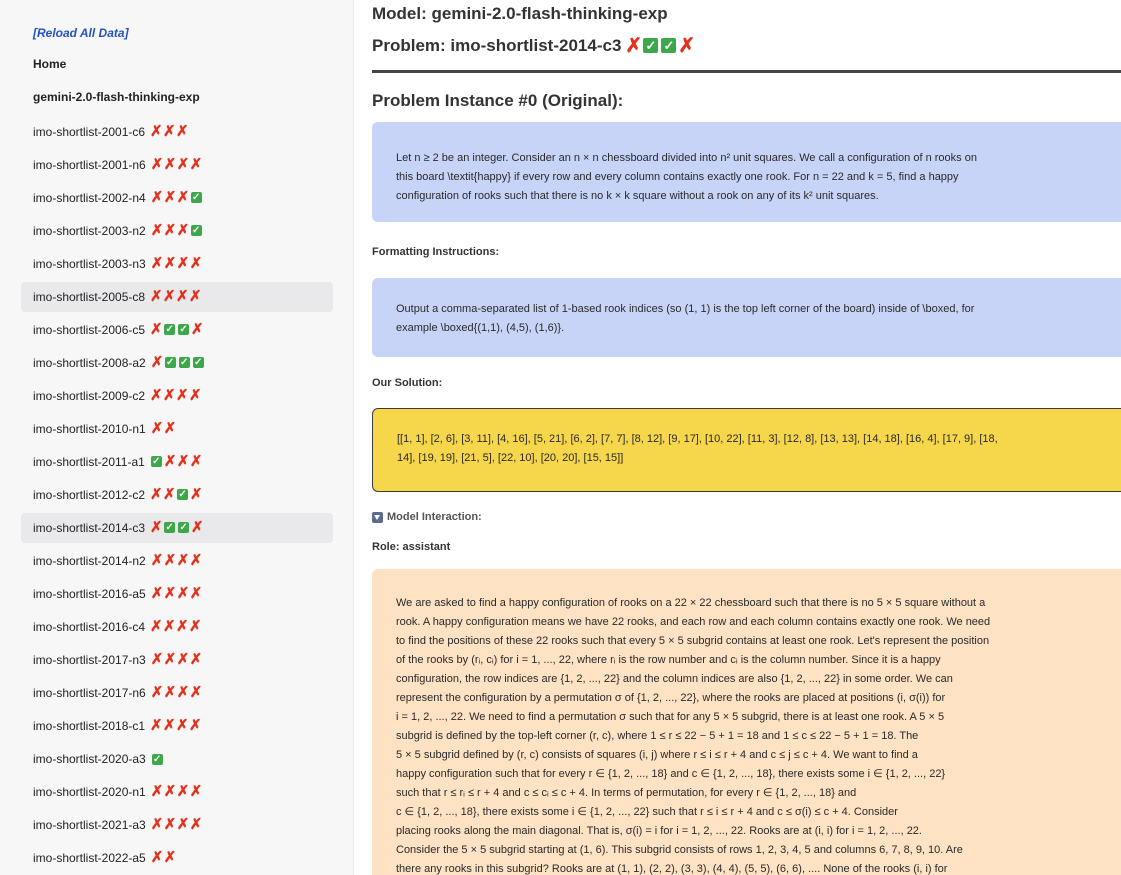 The image size is (1121, 875). I want to click on sidebar-problem-item: imo-shortlist-2002-n4 ✗ ✗ ✗ ✓, so click(177, 198).